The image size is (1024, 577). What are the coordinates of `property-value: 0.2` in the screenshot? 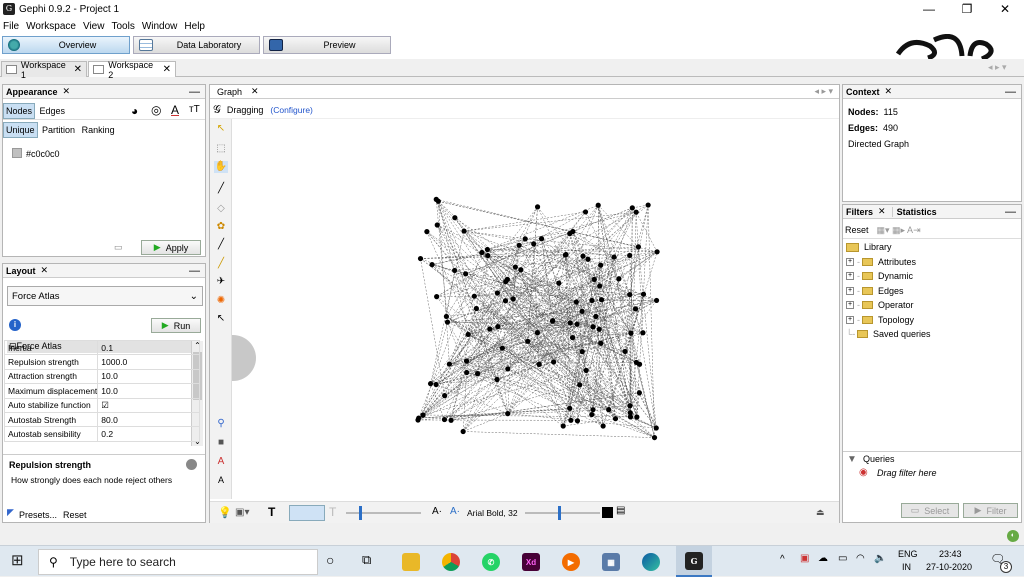 It's located at (149, 434).